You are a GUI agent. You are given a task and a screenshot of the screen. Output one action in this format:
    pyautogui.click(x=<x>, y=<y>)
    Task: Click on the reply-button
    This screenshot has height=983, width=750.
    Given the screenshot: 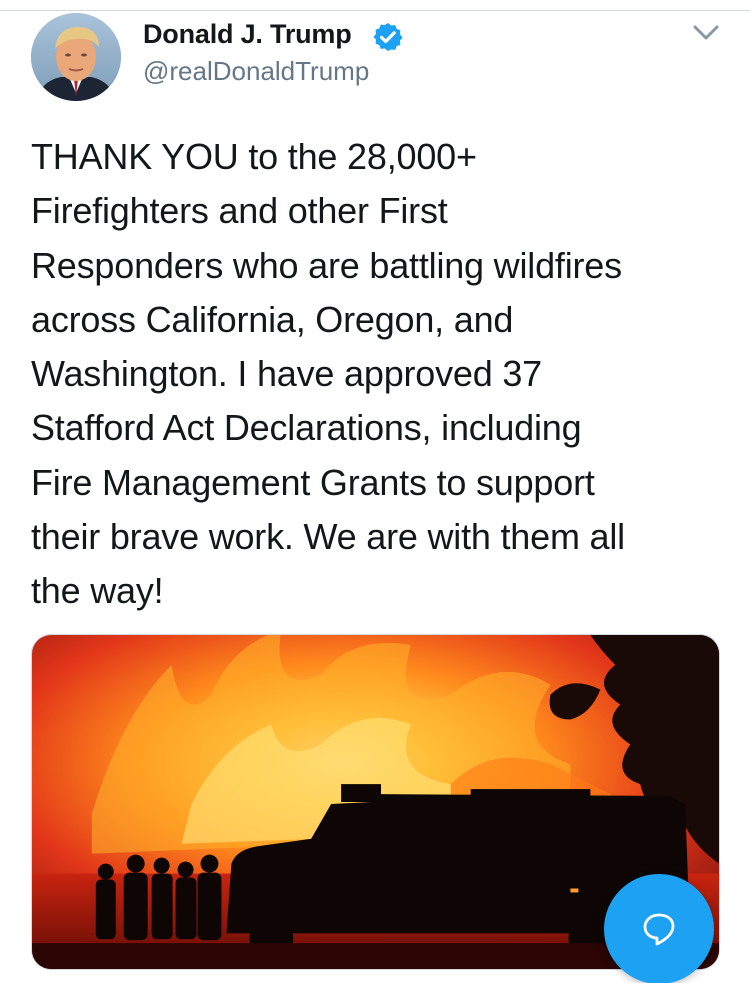 What is the action you would take?
    pyautogui.click(x=659, y=928)
    